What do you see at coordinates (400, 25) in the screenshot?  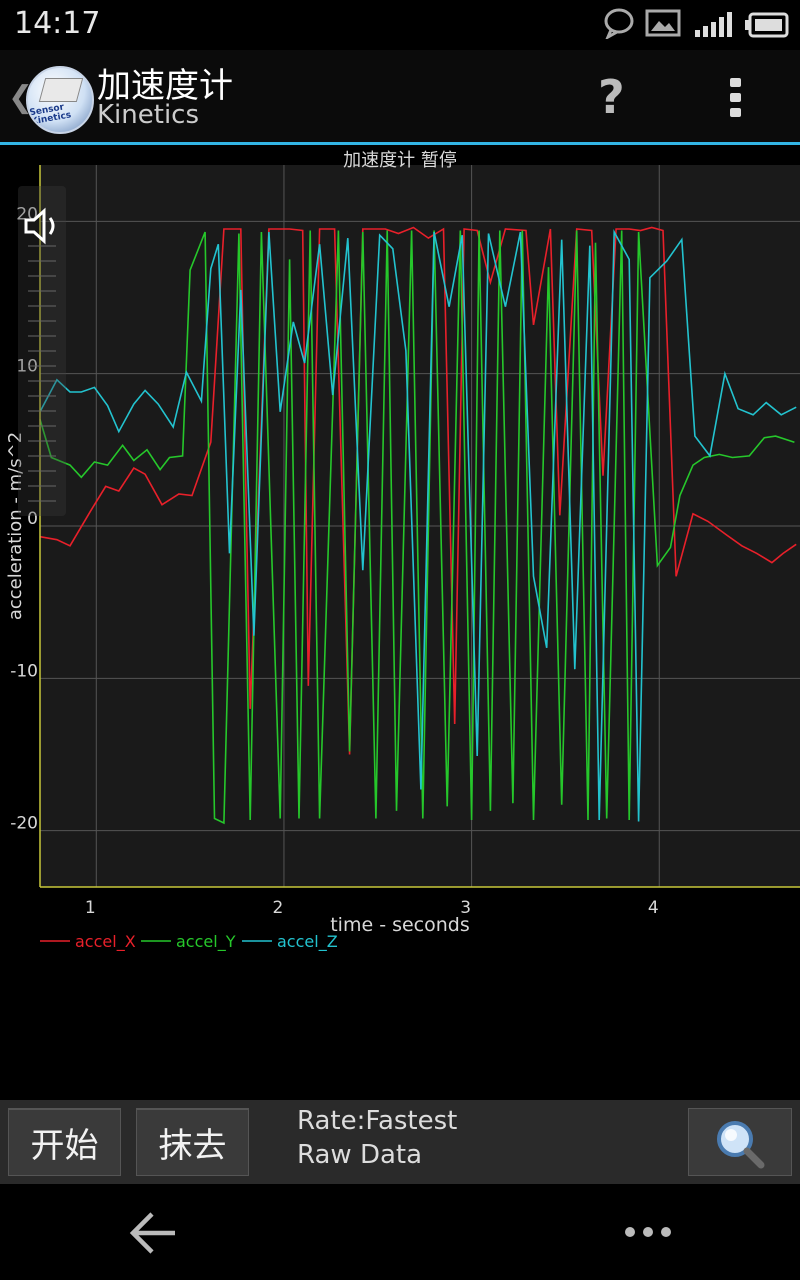 I see `status-bar: 14:17` at bounding box center [400, 25].